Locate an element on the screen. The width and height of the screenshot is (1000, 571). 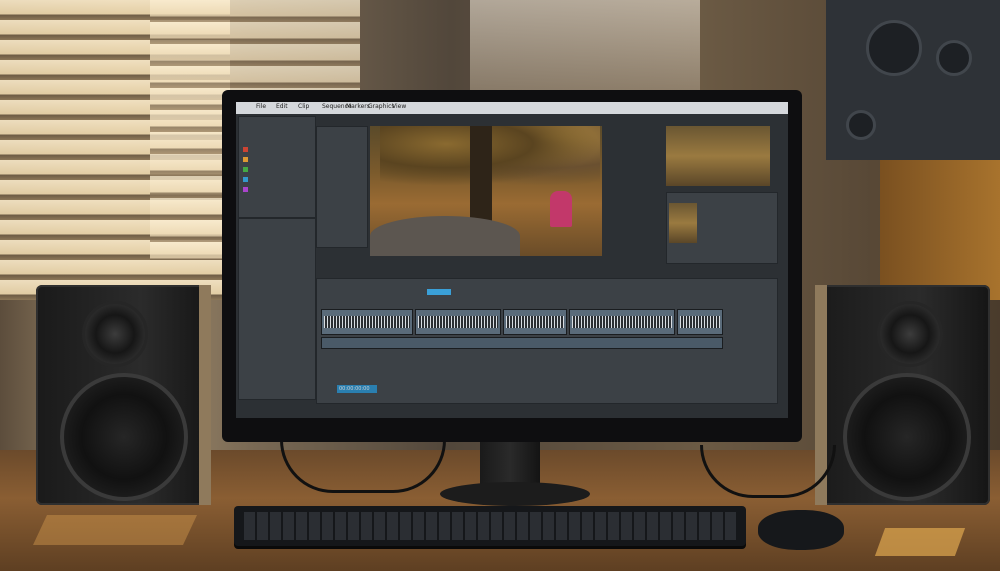
menu-item: View is located at coordinates (399, 106).